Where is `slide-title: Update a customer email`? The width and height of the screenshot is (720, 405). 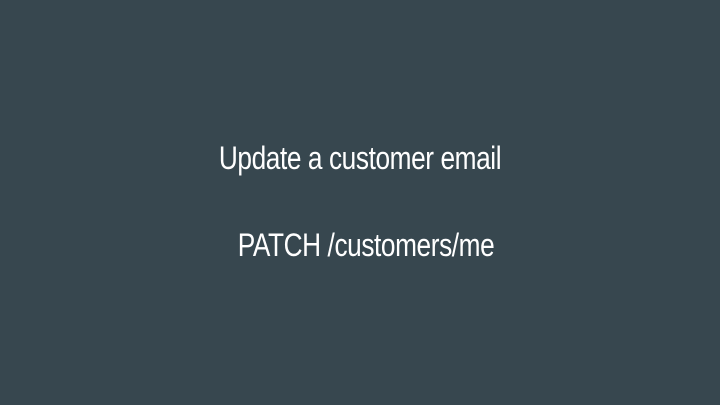 slide-title: Update a customer email is located at coordinates (360, 158).